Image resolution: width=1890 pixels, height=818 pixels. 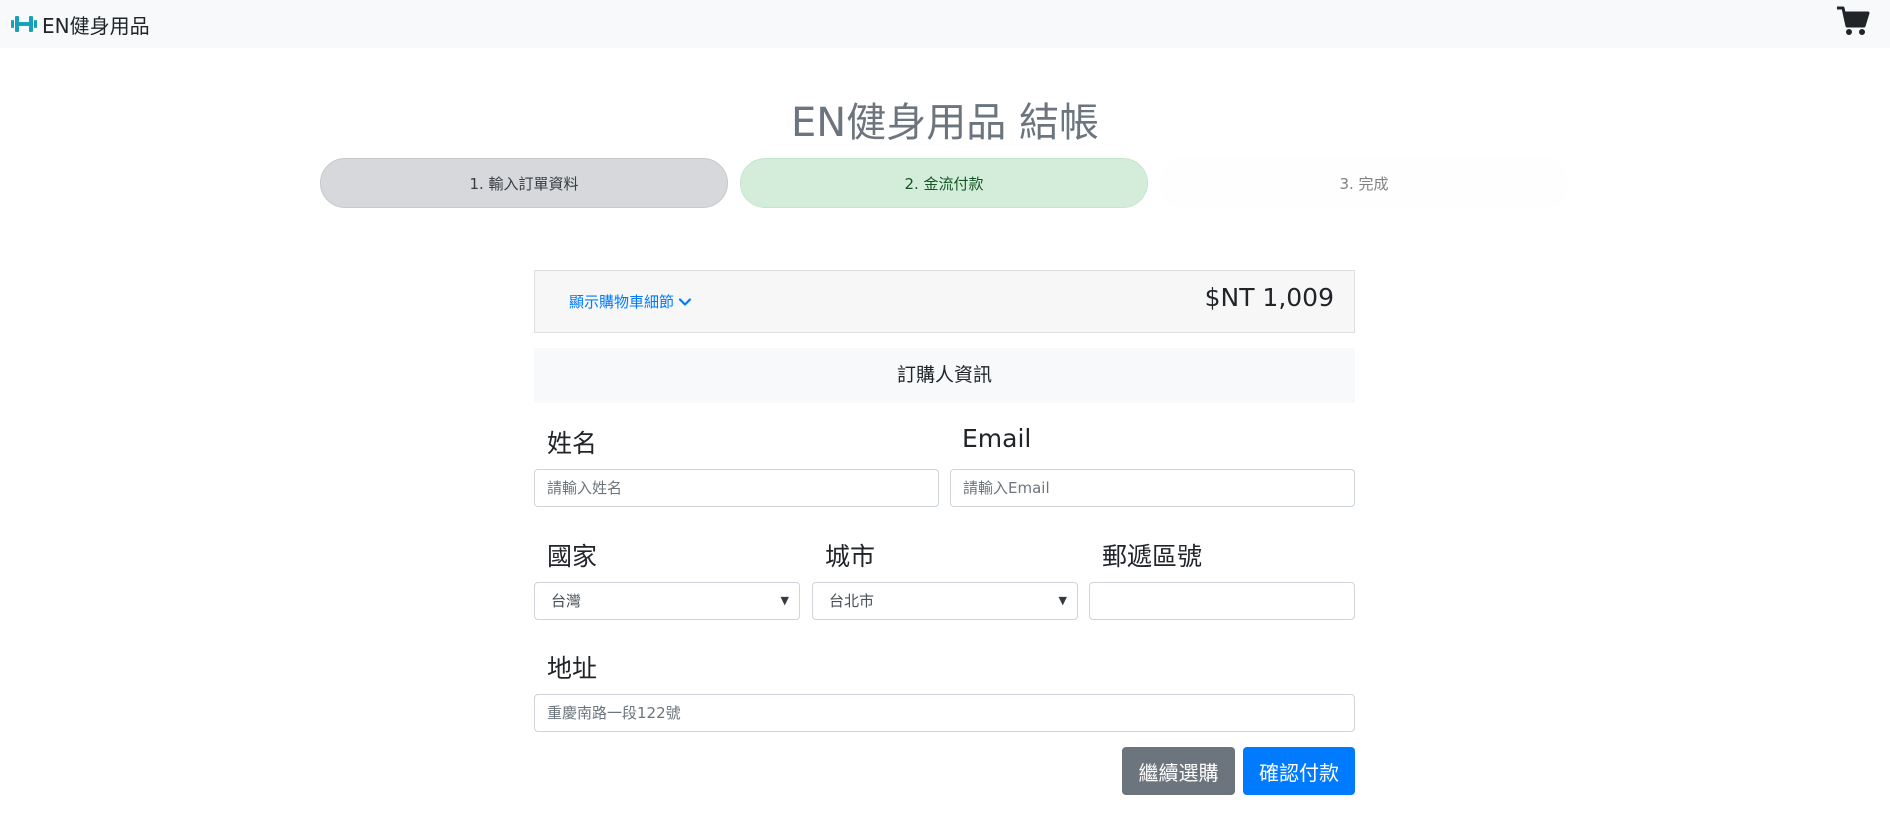 What do you see at coordinates (850, 556) in the screenshot?
I see `city-label: 城市` at bounding box center [850, 556].